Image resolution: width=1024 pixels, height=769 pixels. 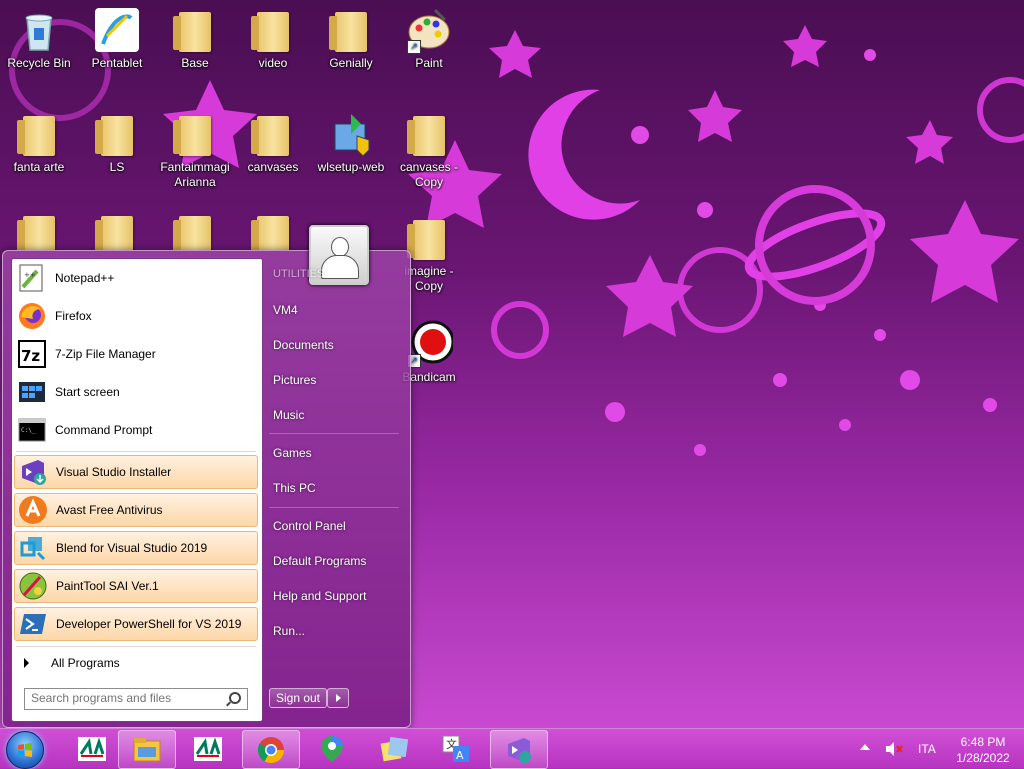 What do you see at coordinates (136, 278) in the screenshot?
I see `program-notepad-plus-plus: ++ Notepad++` at bounding box center [136, 278].